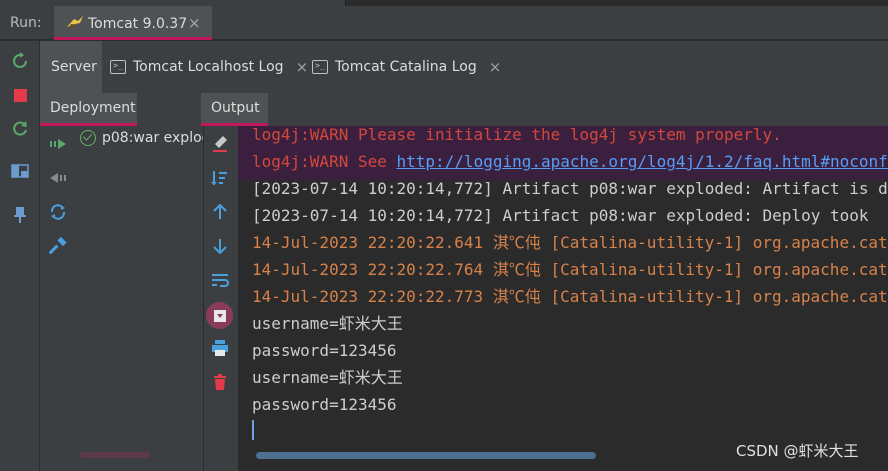 This screenshot has width=888, height=471. I want to click on output-toolbar, so click(220, 298).